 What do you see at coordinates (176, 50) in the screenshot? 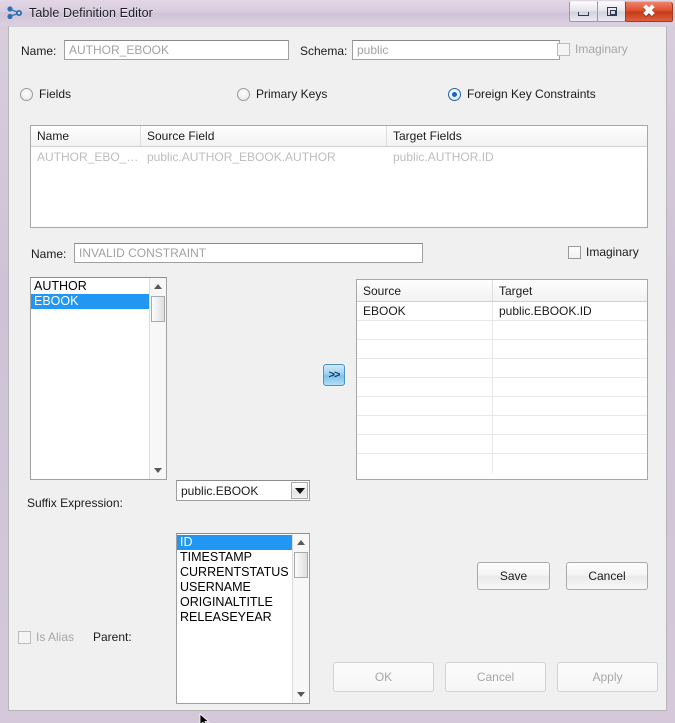
I see `table-name-input: AUTHOR_EBOOK` at bounding box center [176, 50].